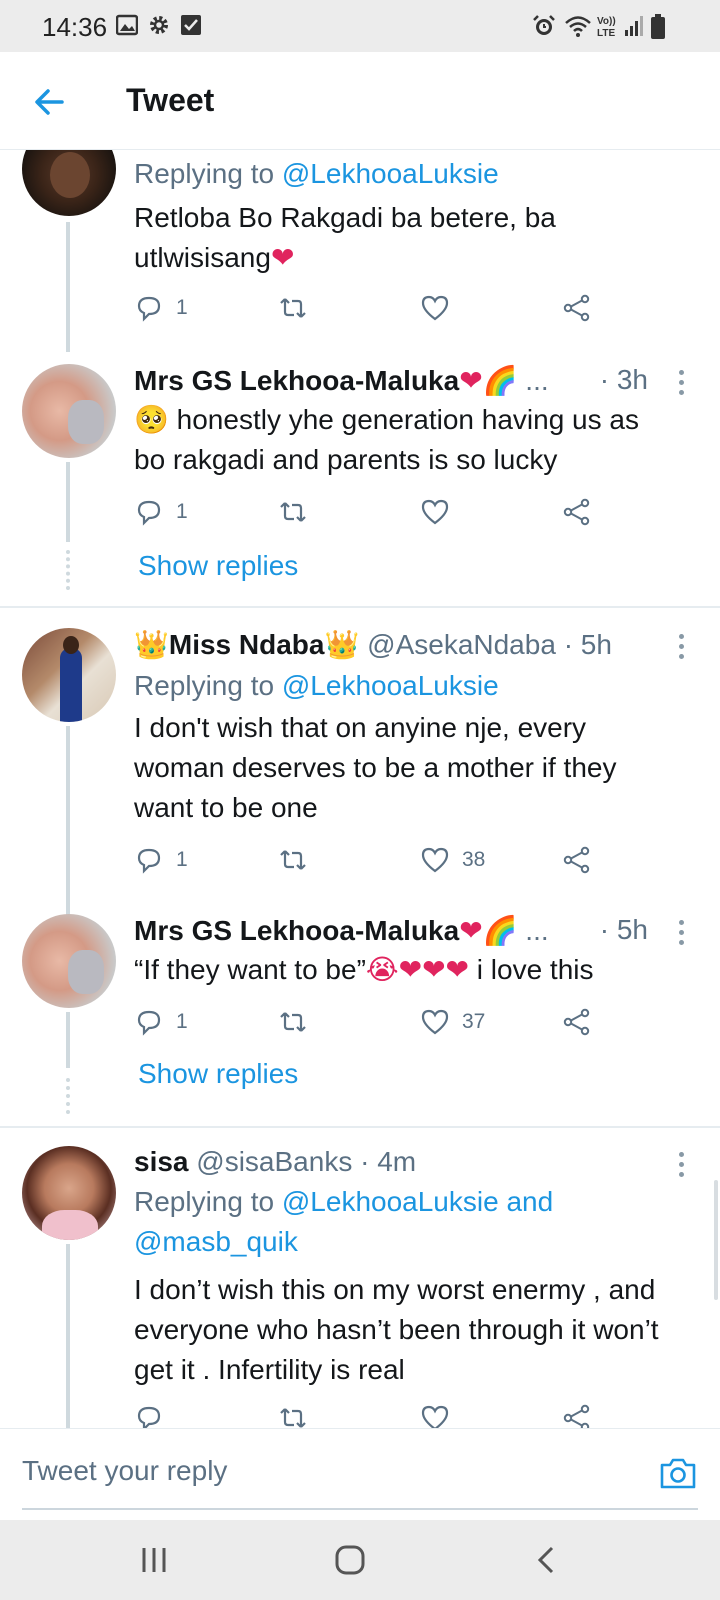 This screenshot has height=1600, width=720. Describe the element at coordinates (68, 570) in the screenshot. I see `thread-continuation` at that location.